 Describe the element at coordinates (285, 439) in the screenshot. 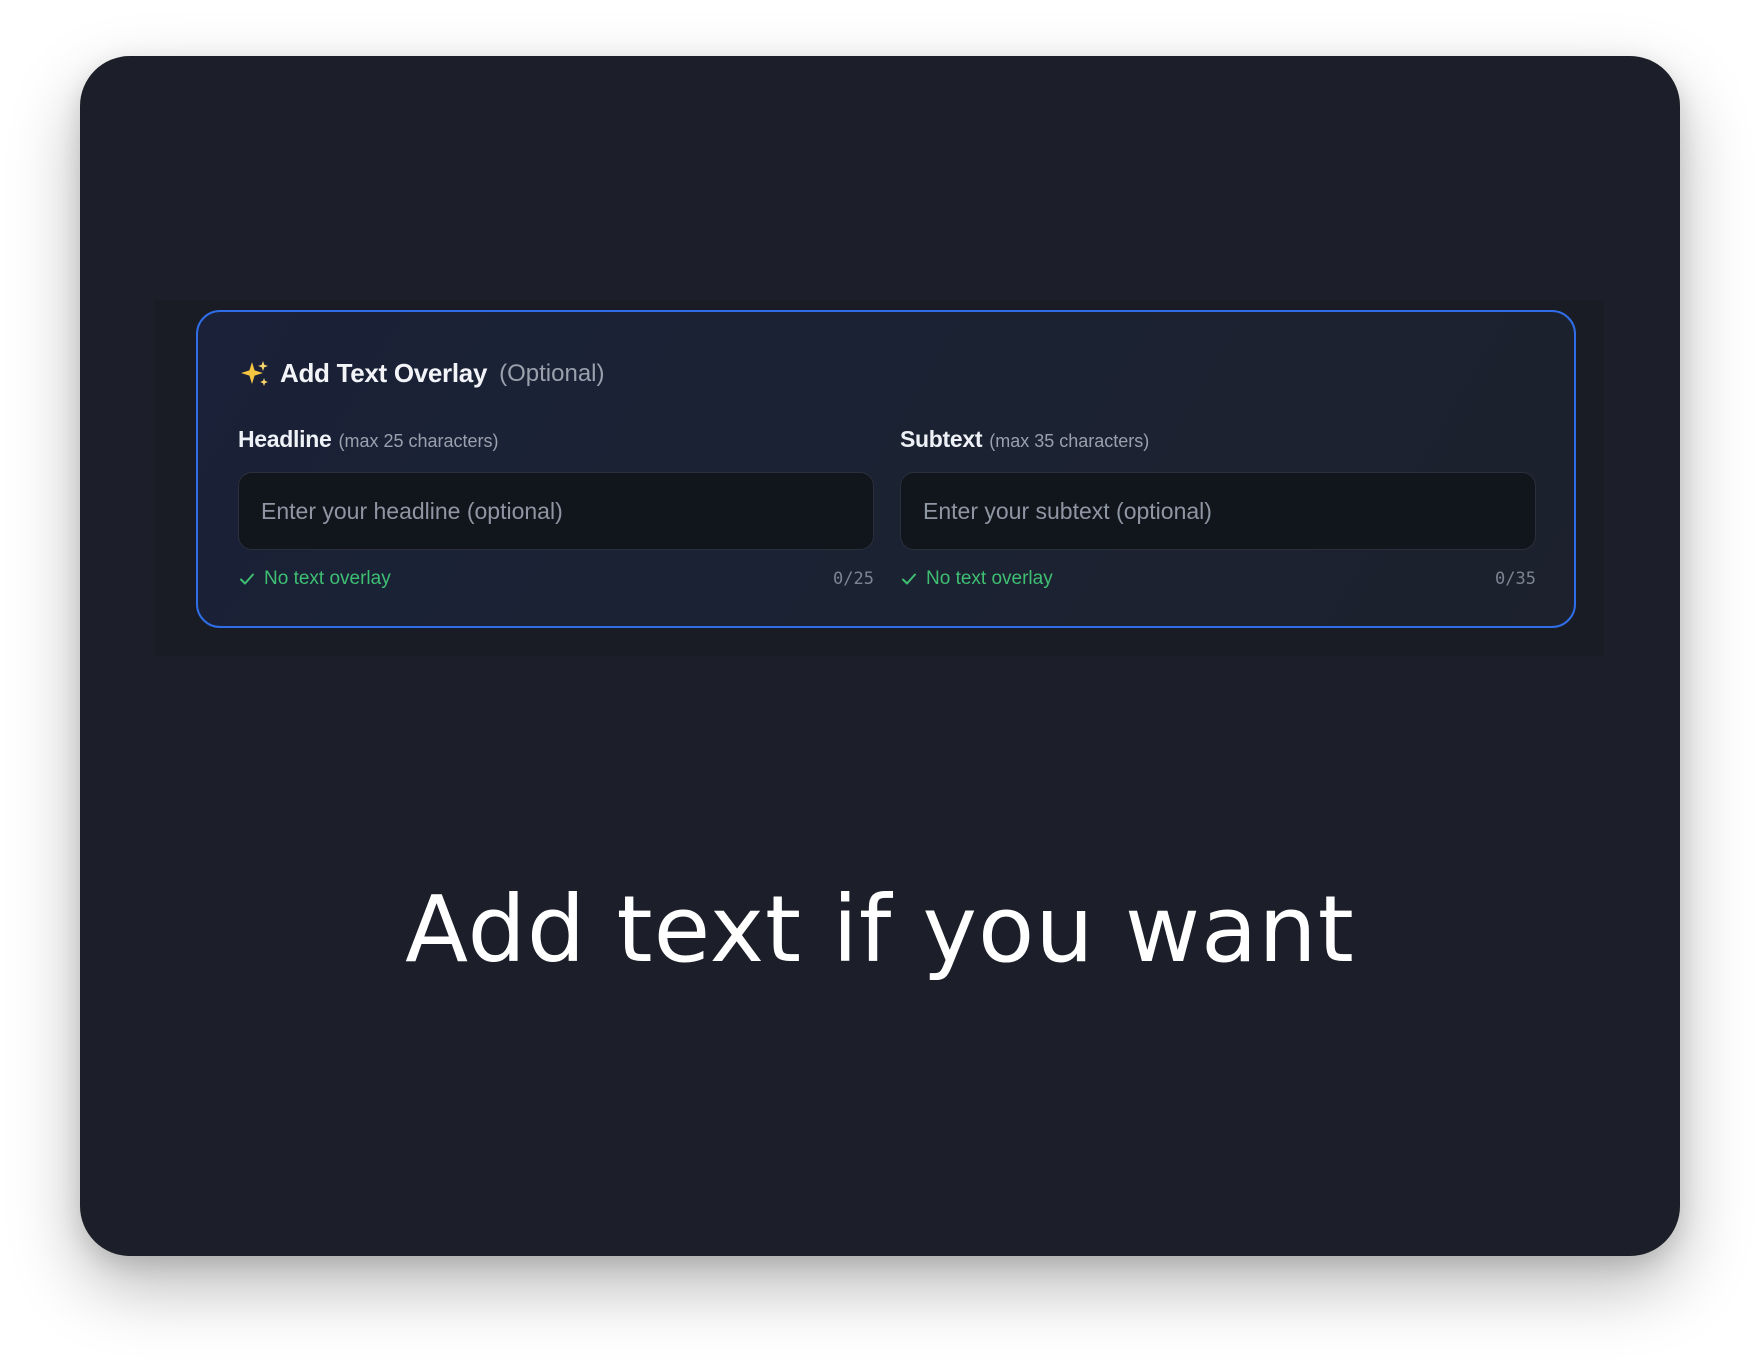

I see `headline-label-text: Headline` at that location.